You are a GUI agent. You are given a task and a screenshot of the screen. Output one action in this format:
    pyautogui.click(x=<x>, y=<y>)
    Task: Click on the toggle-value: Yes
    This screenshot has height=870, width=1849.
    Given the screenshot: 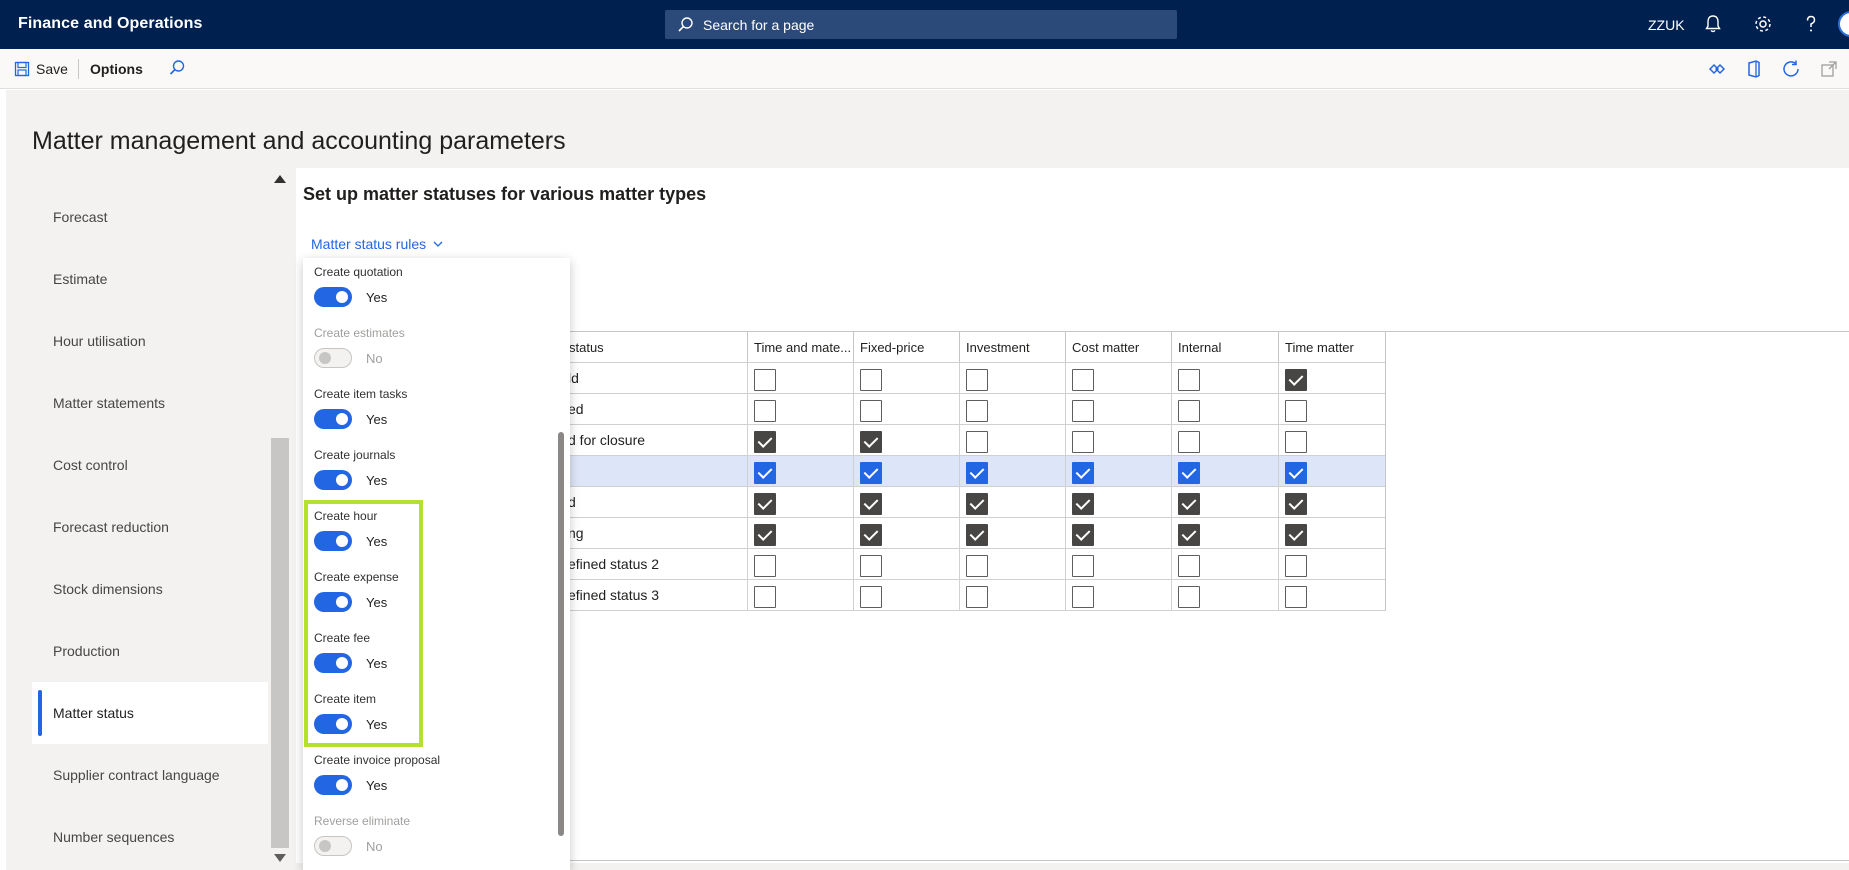 What is the action you would take?
    pyautogui.click(x=377, y=297)
    